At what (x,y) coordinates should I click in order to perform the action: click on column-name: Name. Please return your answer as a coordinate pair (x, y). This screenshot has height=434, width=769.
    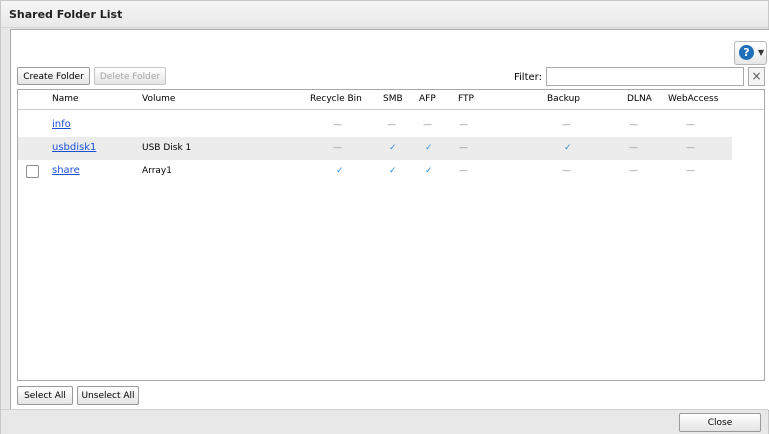
    Looking at the image, I should click on (65, 99).